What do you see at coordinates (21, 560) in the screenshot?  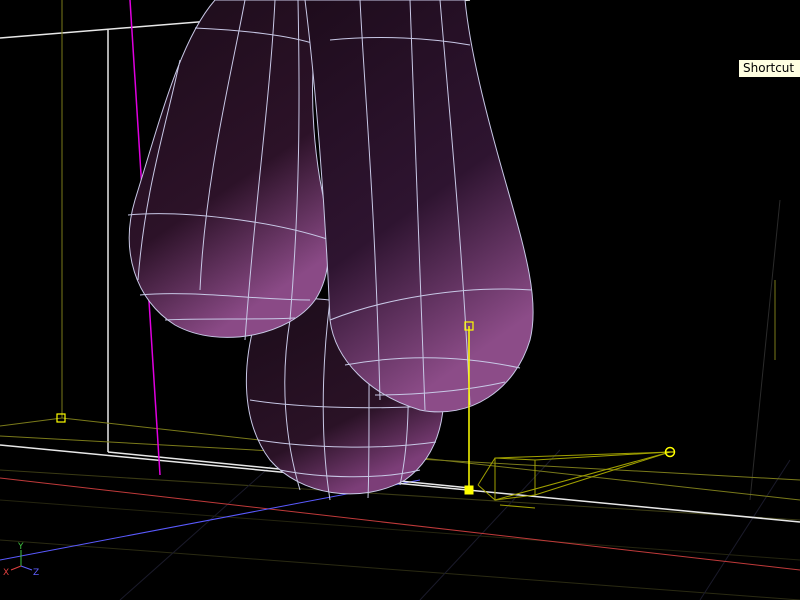 I see `axis-gizmo: Y X Z` at bounding box center [21, 560].